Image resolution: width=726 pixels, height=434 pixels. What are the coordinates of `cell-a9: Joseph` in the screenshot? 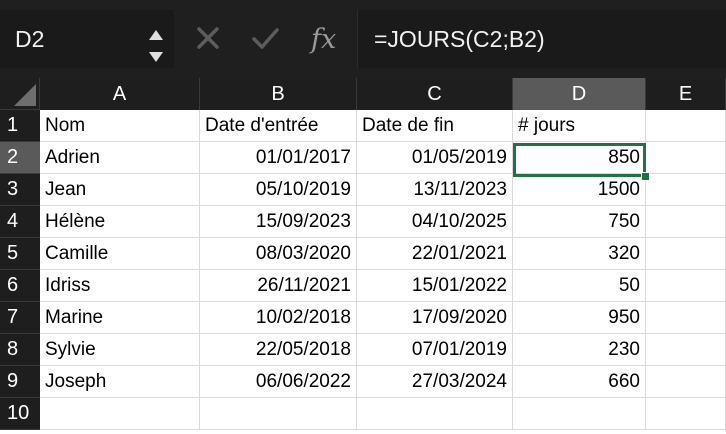 It's located at (120, 382).